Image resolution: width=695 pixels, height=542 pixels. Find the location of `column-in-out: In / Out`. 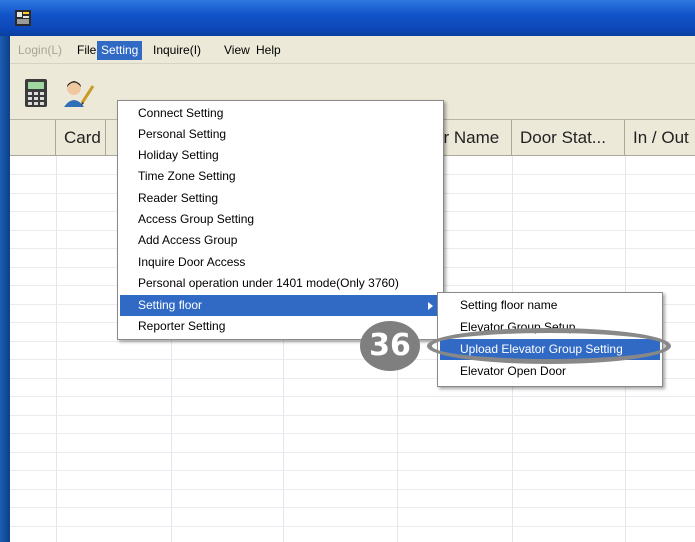

column-in-out: In / Out is located at coordinates (660, 138).